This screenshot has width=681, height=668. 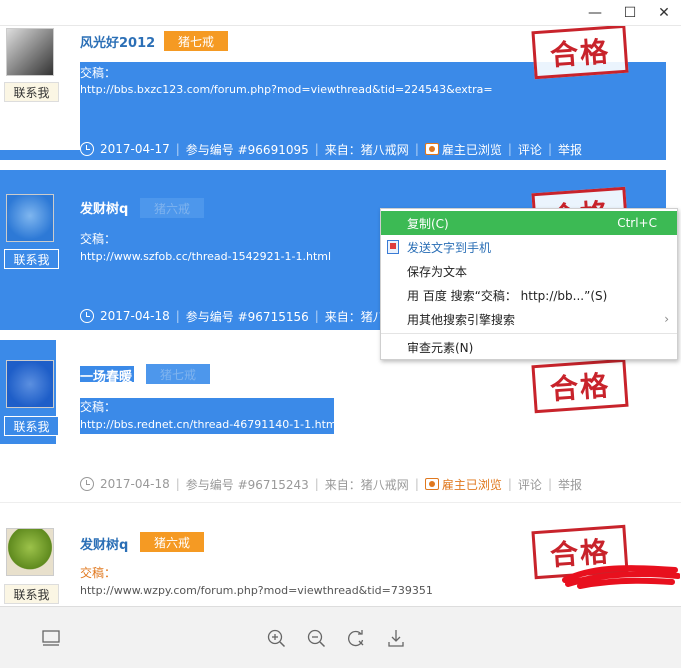 What do you see at coordinates (529, 347) in the screenshot?
I see `menu-item-inspect: 审查元素(N)` at bounding box center [529, 347].